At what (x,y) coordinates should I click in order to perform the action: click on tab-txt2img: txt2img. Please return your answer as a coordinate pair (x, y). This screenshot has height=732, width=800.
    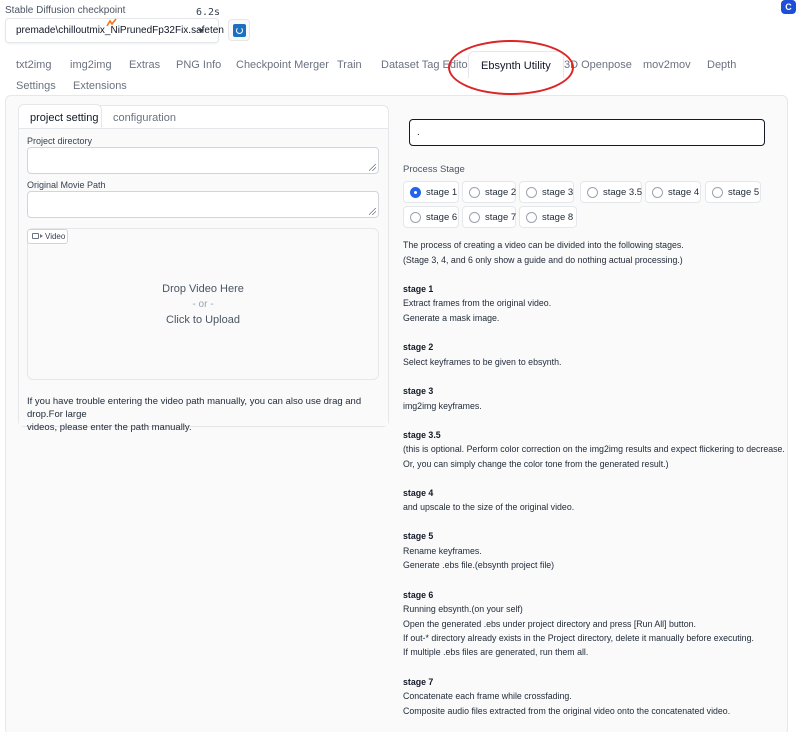
    Looking at the image, I should click on (33, 65).